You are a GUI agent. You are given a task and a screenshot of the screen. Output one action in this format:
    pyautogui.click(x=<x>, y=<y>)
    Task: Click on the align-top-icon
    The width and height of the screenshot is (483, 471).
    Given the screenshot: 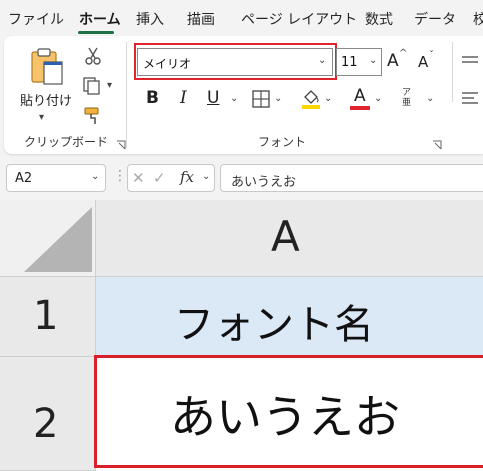 What is the action you would take?
    pyautogui.click(x=470, y=63)
    